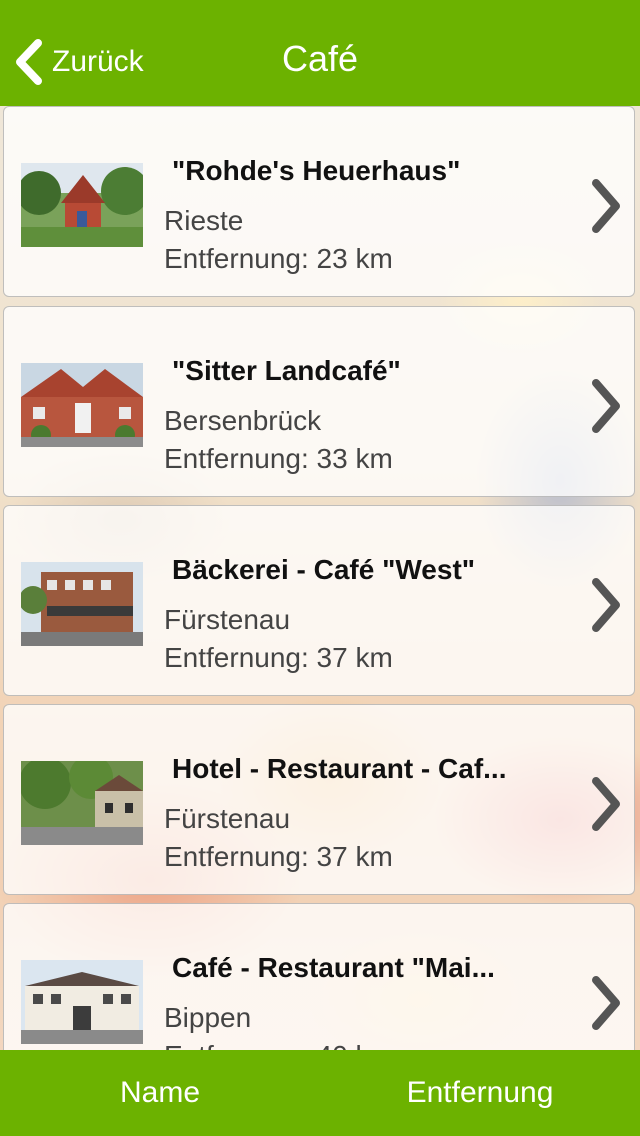 The width and height of the screenshot is (640, 1136). Describe the element at coordinates (480, 1093) in the screenshot. I see `sort-by-distance-button: Entfernung` at that location.